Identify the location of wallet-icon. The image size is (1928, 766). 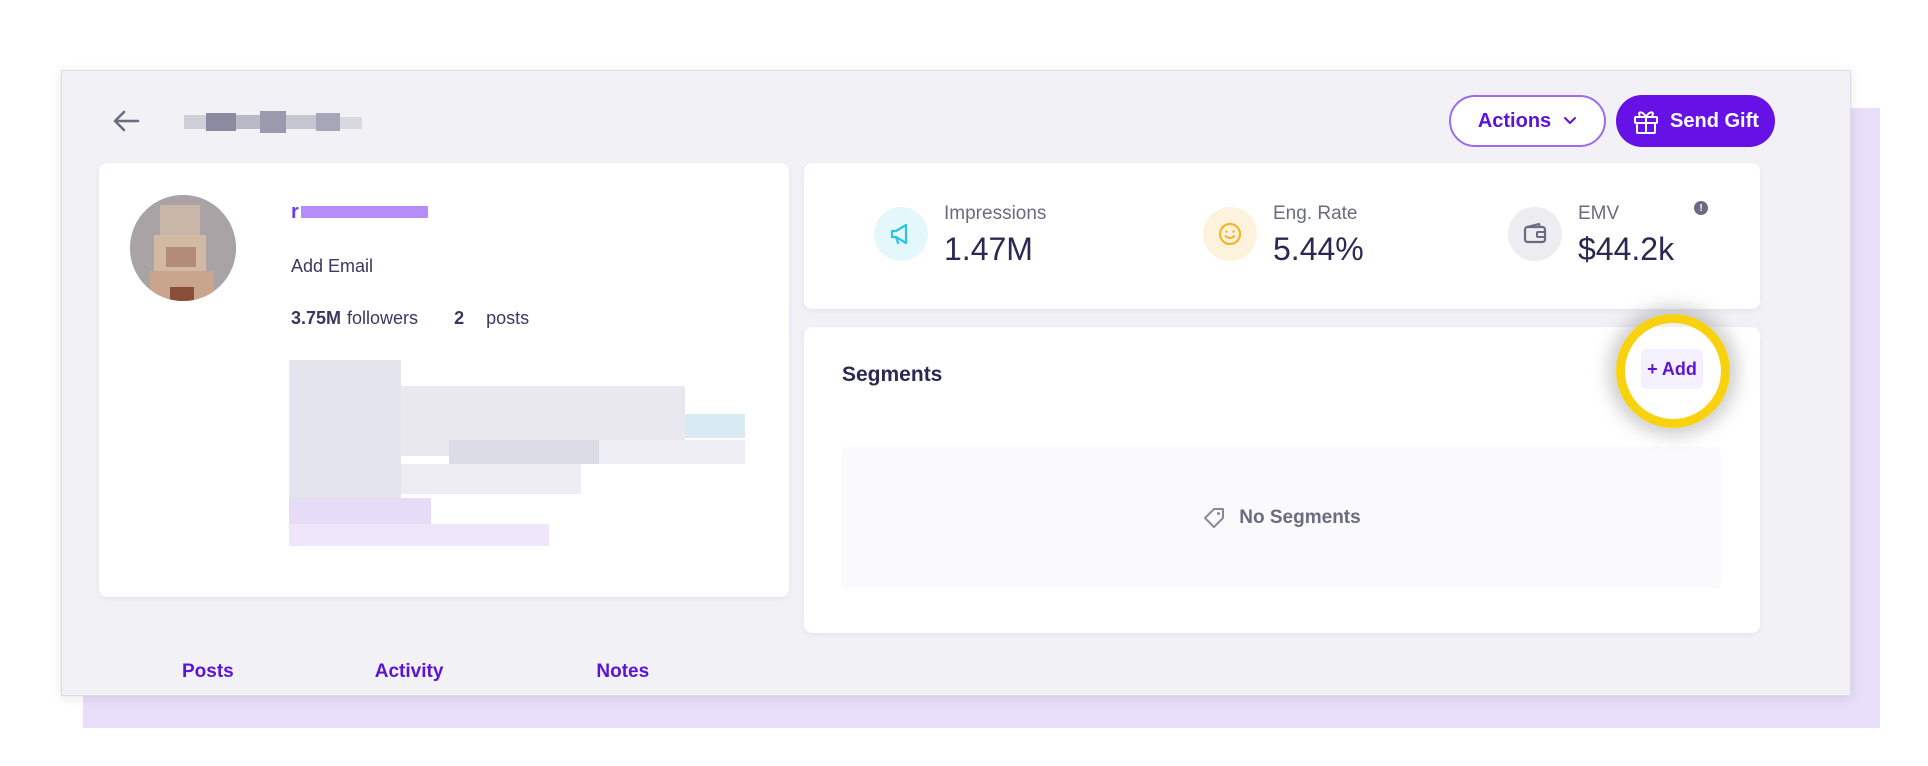
(1535, 234).